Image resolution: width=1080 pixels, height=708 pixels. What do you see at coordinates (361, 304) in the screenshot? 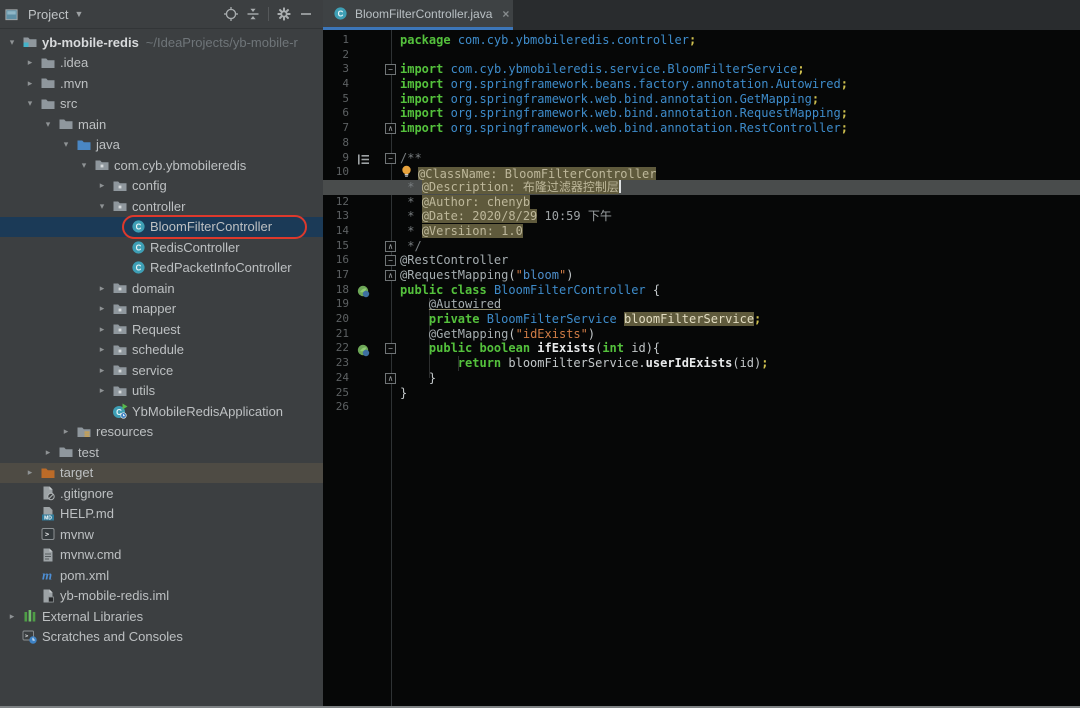
I see `gutter: 19` at bounding box center [361, 304].